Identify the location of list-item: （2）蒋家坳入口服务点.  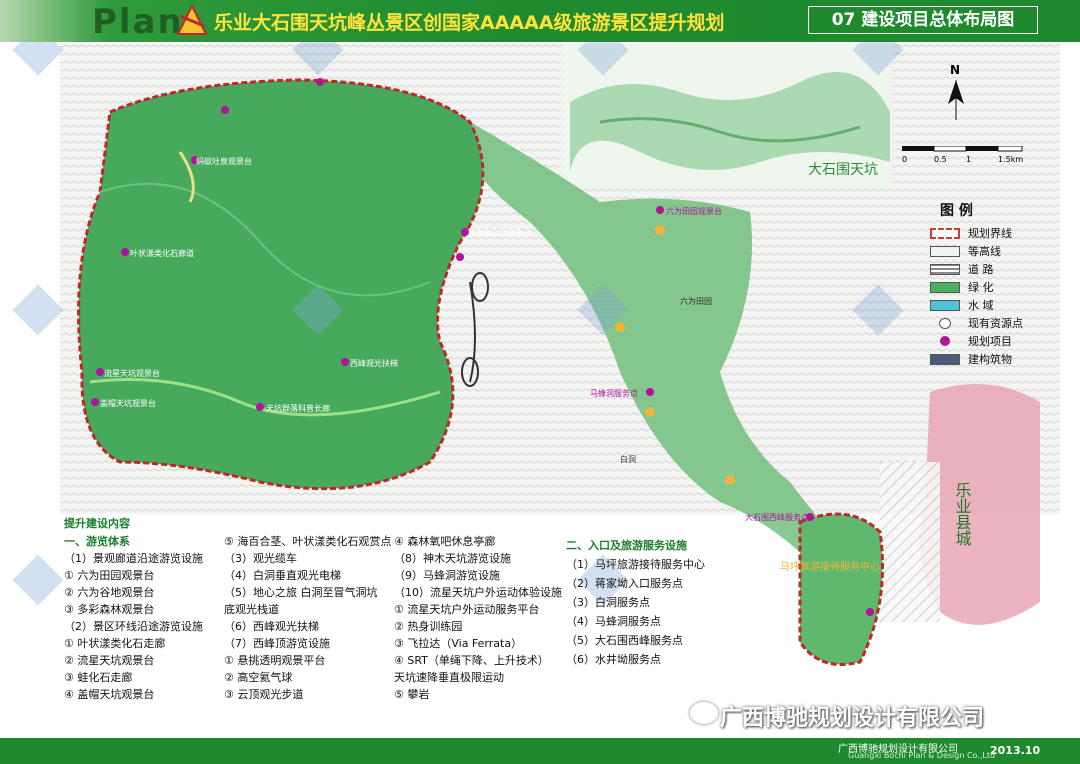
(624, 583).